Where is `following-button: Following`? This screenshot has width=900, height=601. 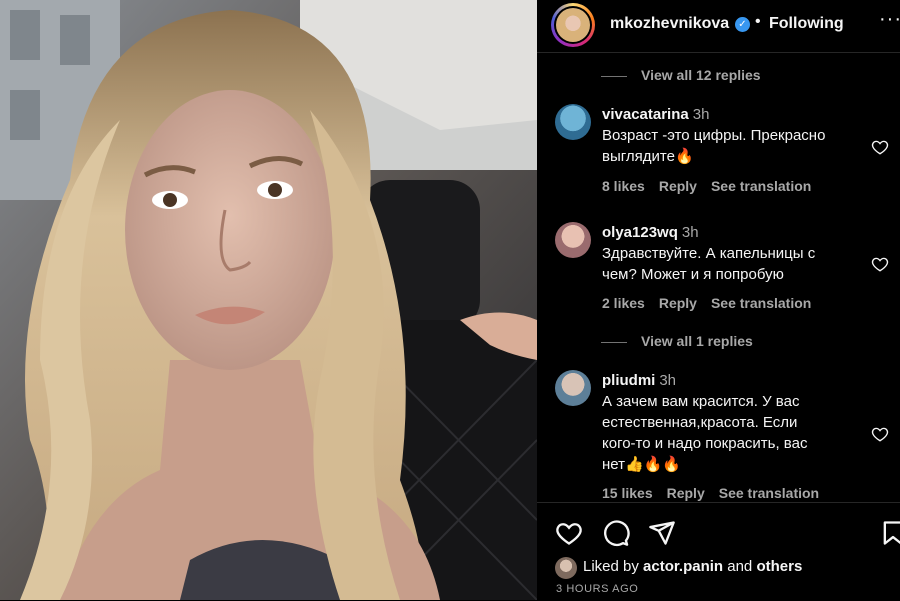 following-button: Following is located at coordinates (806, 24).